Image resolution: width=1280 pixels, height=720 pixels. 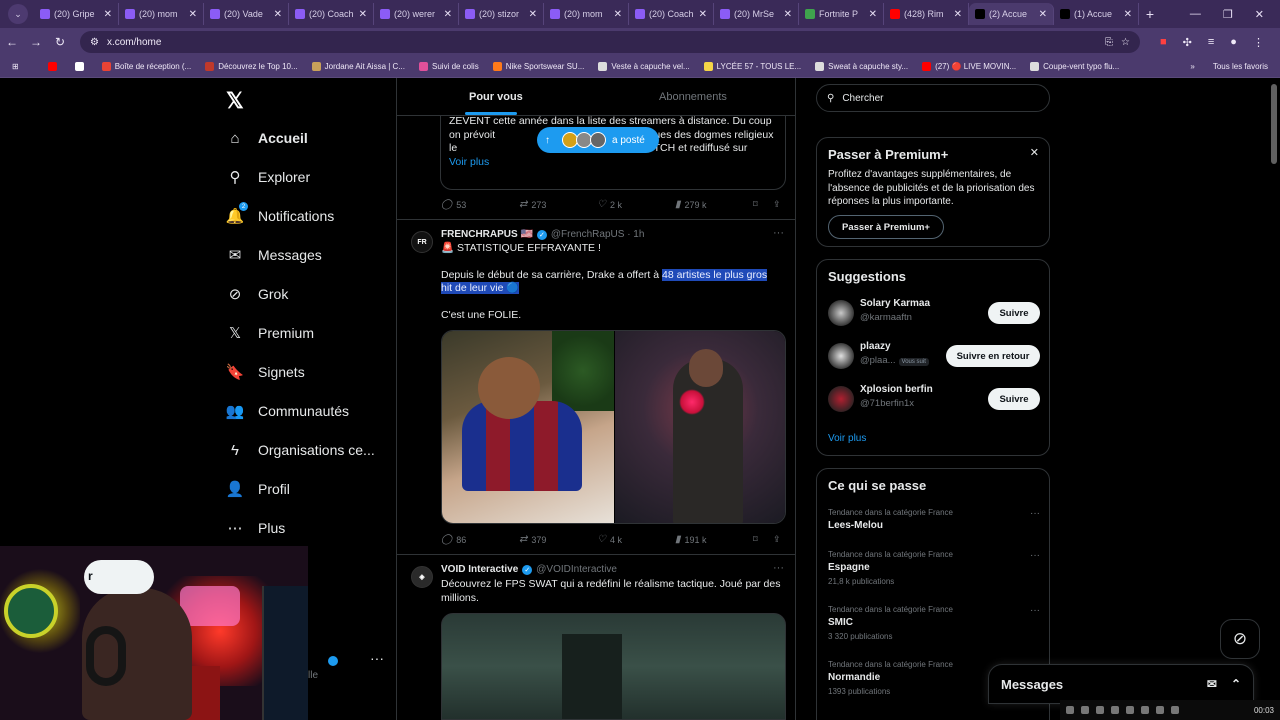 I want to click on browser-tab: (20) MrSe ✕, so click(x=756, y=14).